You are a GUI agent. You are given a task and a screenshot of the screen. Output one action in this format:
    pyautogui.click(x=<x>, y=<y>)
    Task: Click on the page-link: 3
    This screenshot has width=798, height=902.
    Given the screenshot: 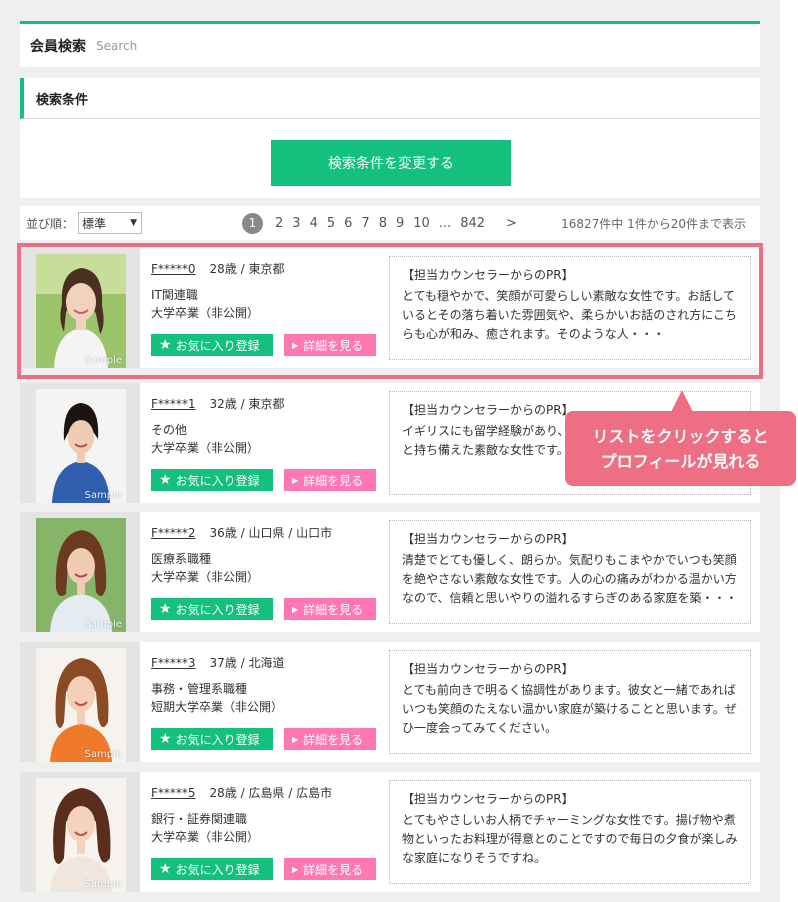 What is the action you would take?
    pyautogui.click(x=296, y=223)
    